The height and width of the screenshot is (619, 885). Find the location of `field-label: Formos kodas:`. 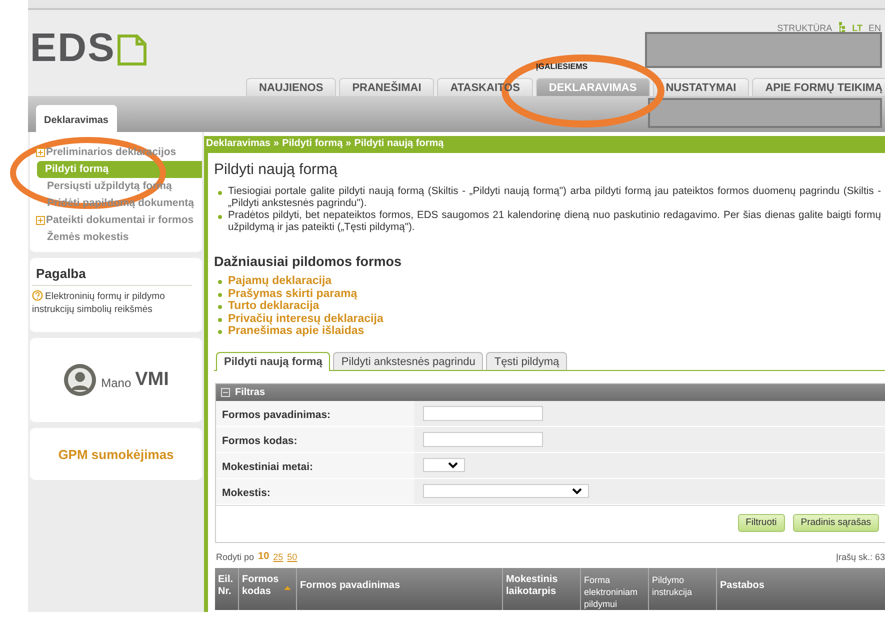

field-label: Formos kodas: is located at coordinates (315, 439).